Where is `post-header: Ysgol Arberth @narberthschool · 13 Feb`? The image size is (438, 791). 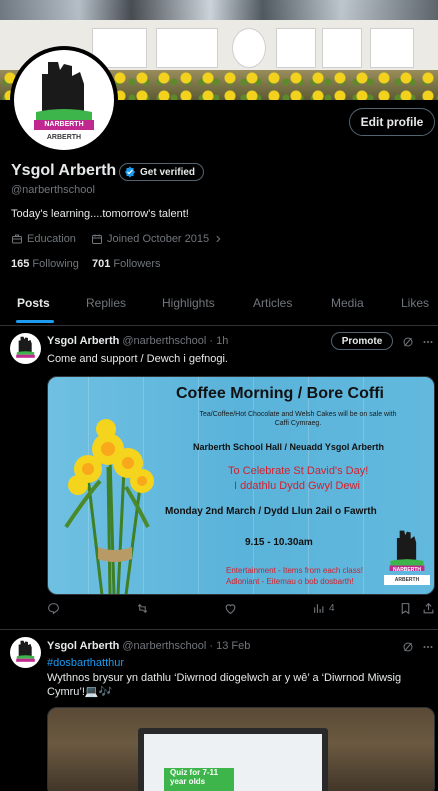 post-header: Ysgol Arberth @narberthschool · 13 Feb is located at coordinates (148, 646).